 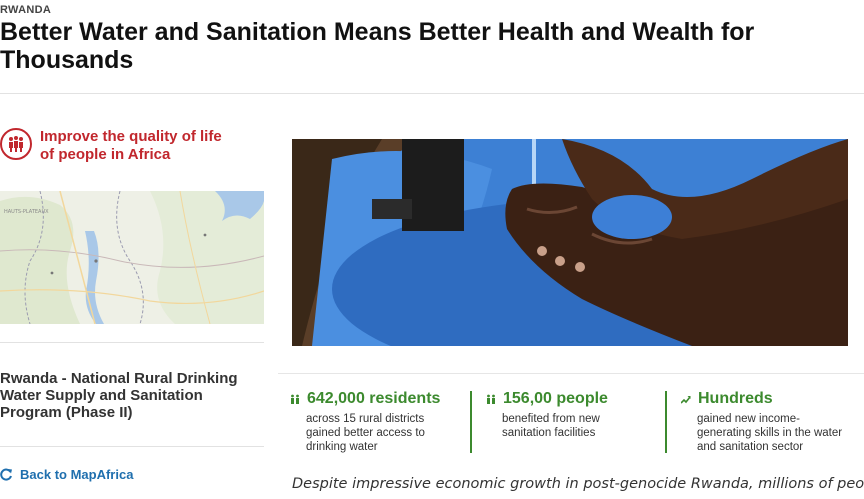 I want to click on header-divider, so click(x=432, y=93).